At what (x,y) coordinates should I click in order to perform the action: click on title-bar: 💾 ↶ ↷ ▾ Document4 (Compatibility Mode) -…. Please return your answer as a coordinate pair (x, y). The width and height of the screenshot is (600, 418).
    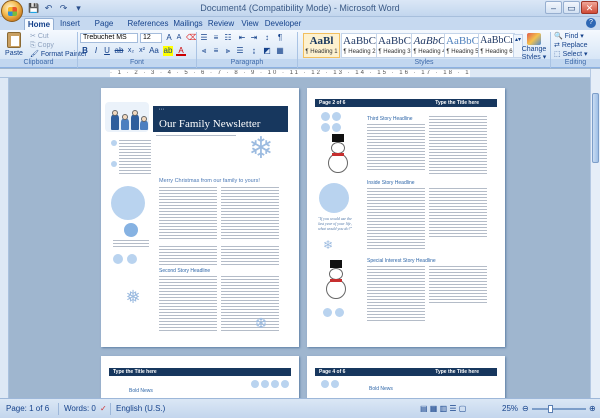
    Looking at the image, I should click on (300, 8).